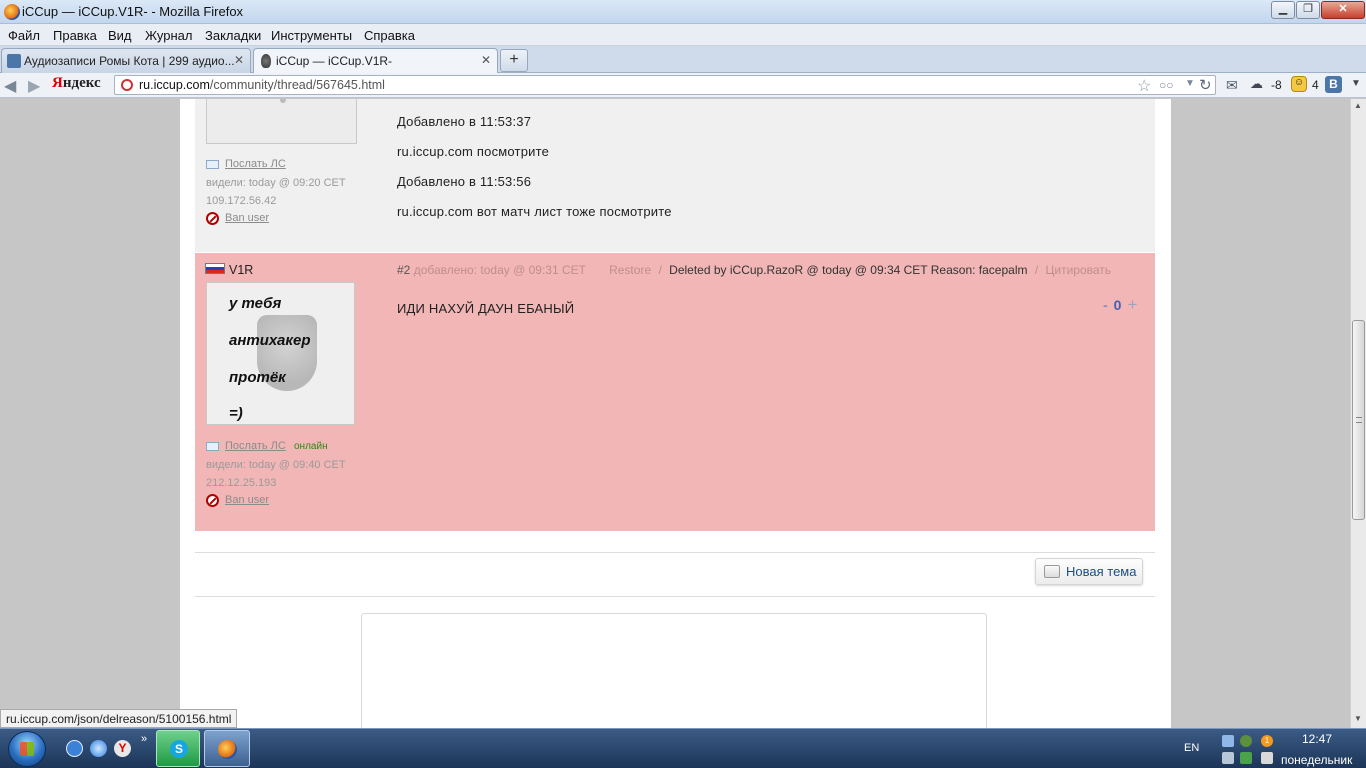  I want to click on post-number: #2, so click(403, 270).